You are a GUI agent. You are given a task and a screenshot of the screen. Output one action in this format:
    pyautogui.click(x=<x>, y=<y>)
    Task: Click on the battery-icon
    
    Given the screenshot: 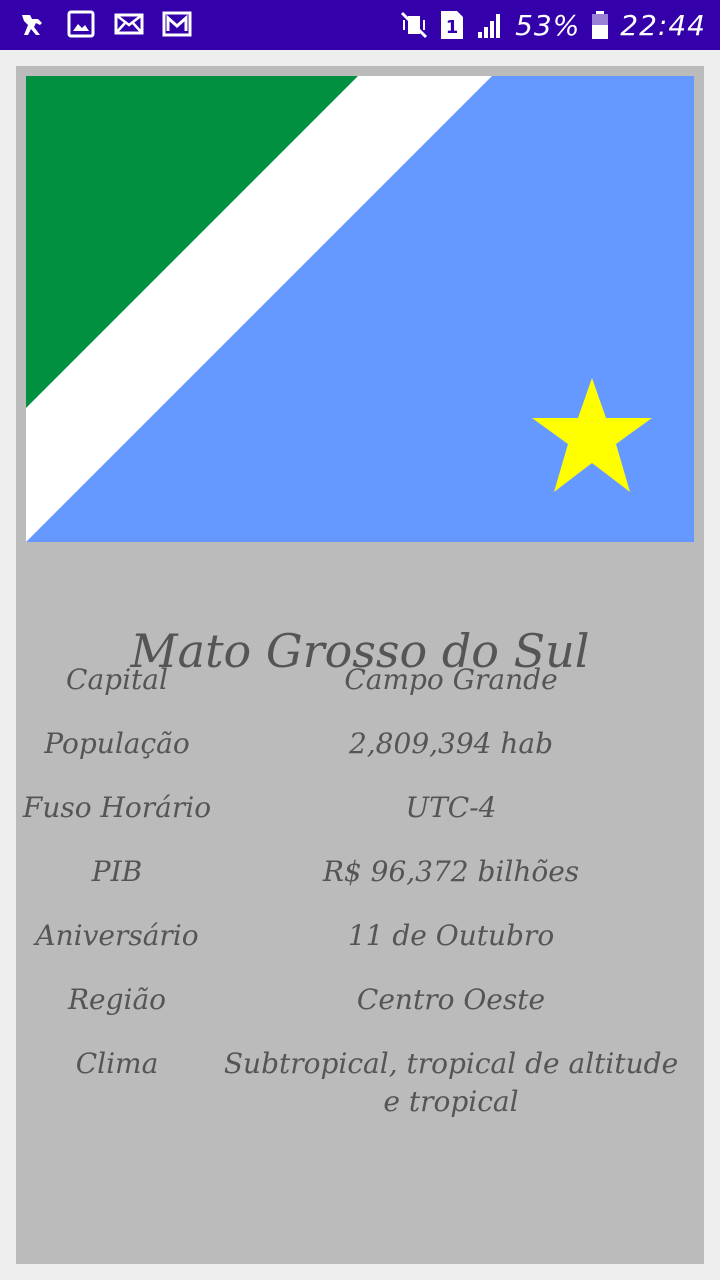 What is the action you would take?
    pyautogui.click(x=600, y=25)
    